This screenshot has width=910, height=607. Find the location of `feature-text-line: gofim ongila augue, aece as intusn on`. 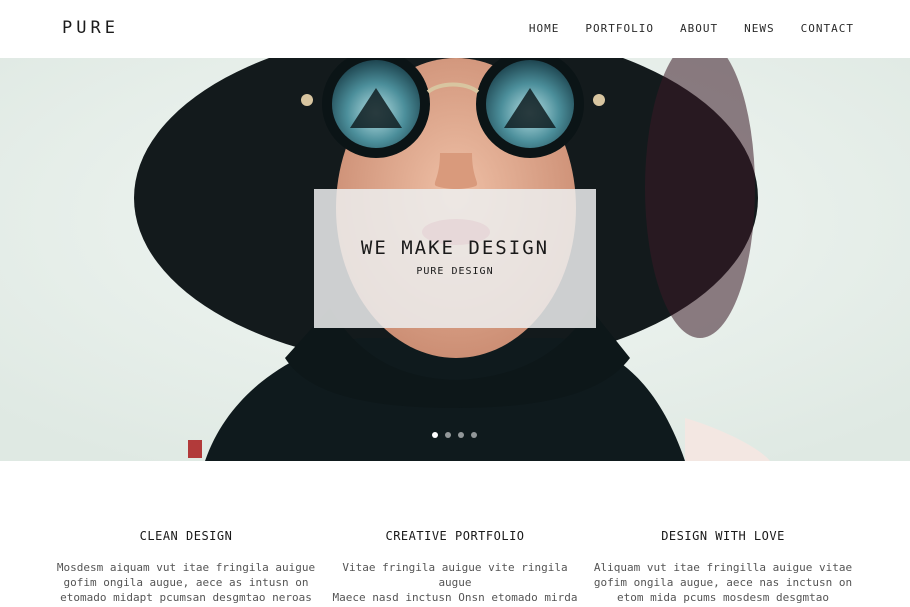

feature-text-line: gofim ongila augue, aece as intusn on is located at coordinates (186, 582).